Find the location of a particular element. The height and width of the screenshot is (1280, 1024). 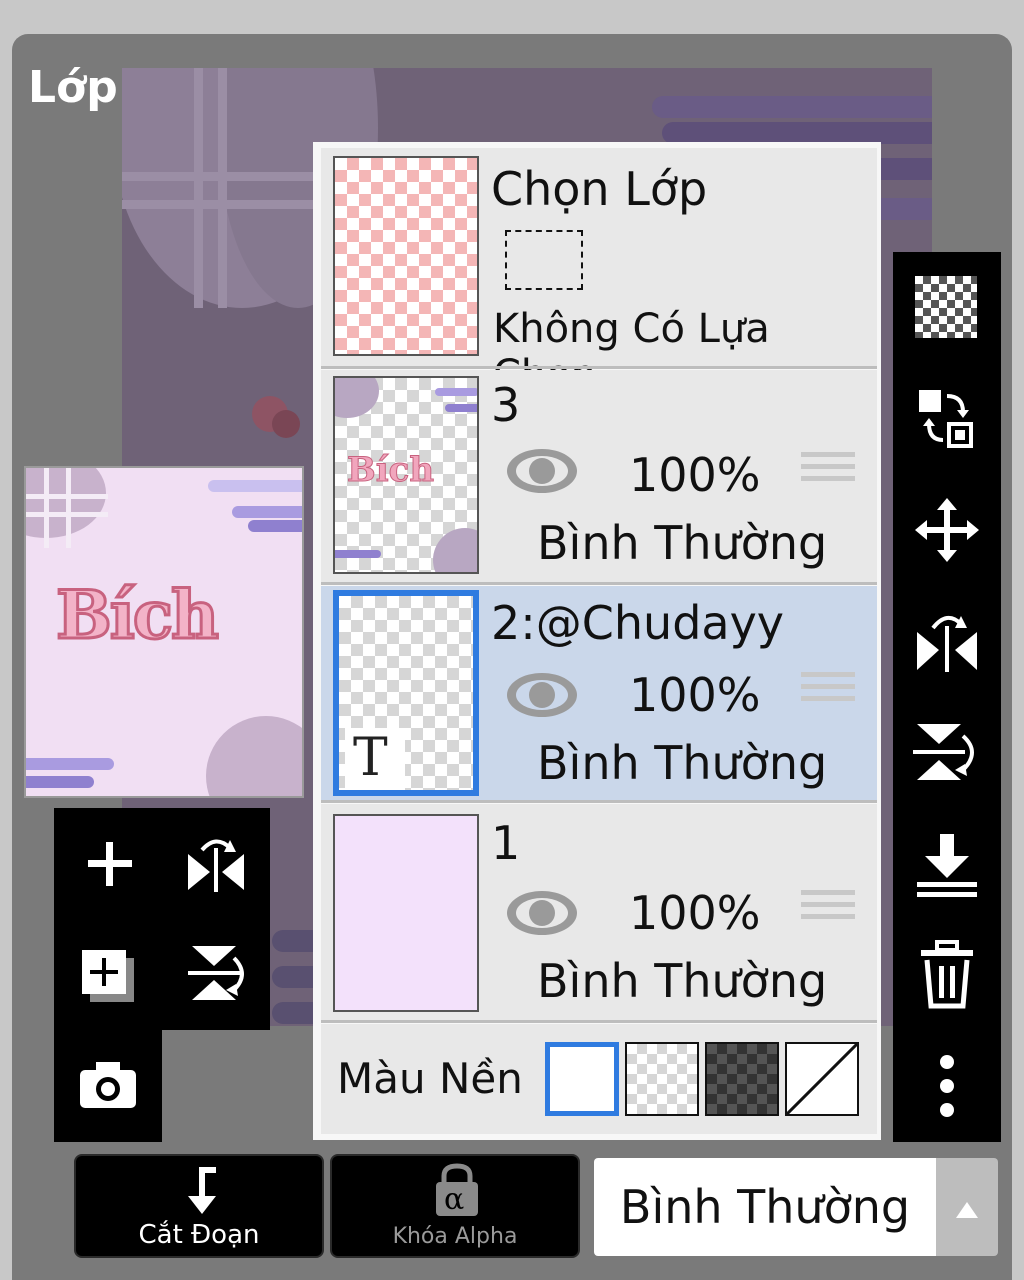

clipping-button: Cắt Đoạn is located at coordinates (199, 1206).